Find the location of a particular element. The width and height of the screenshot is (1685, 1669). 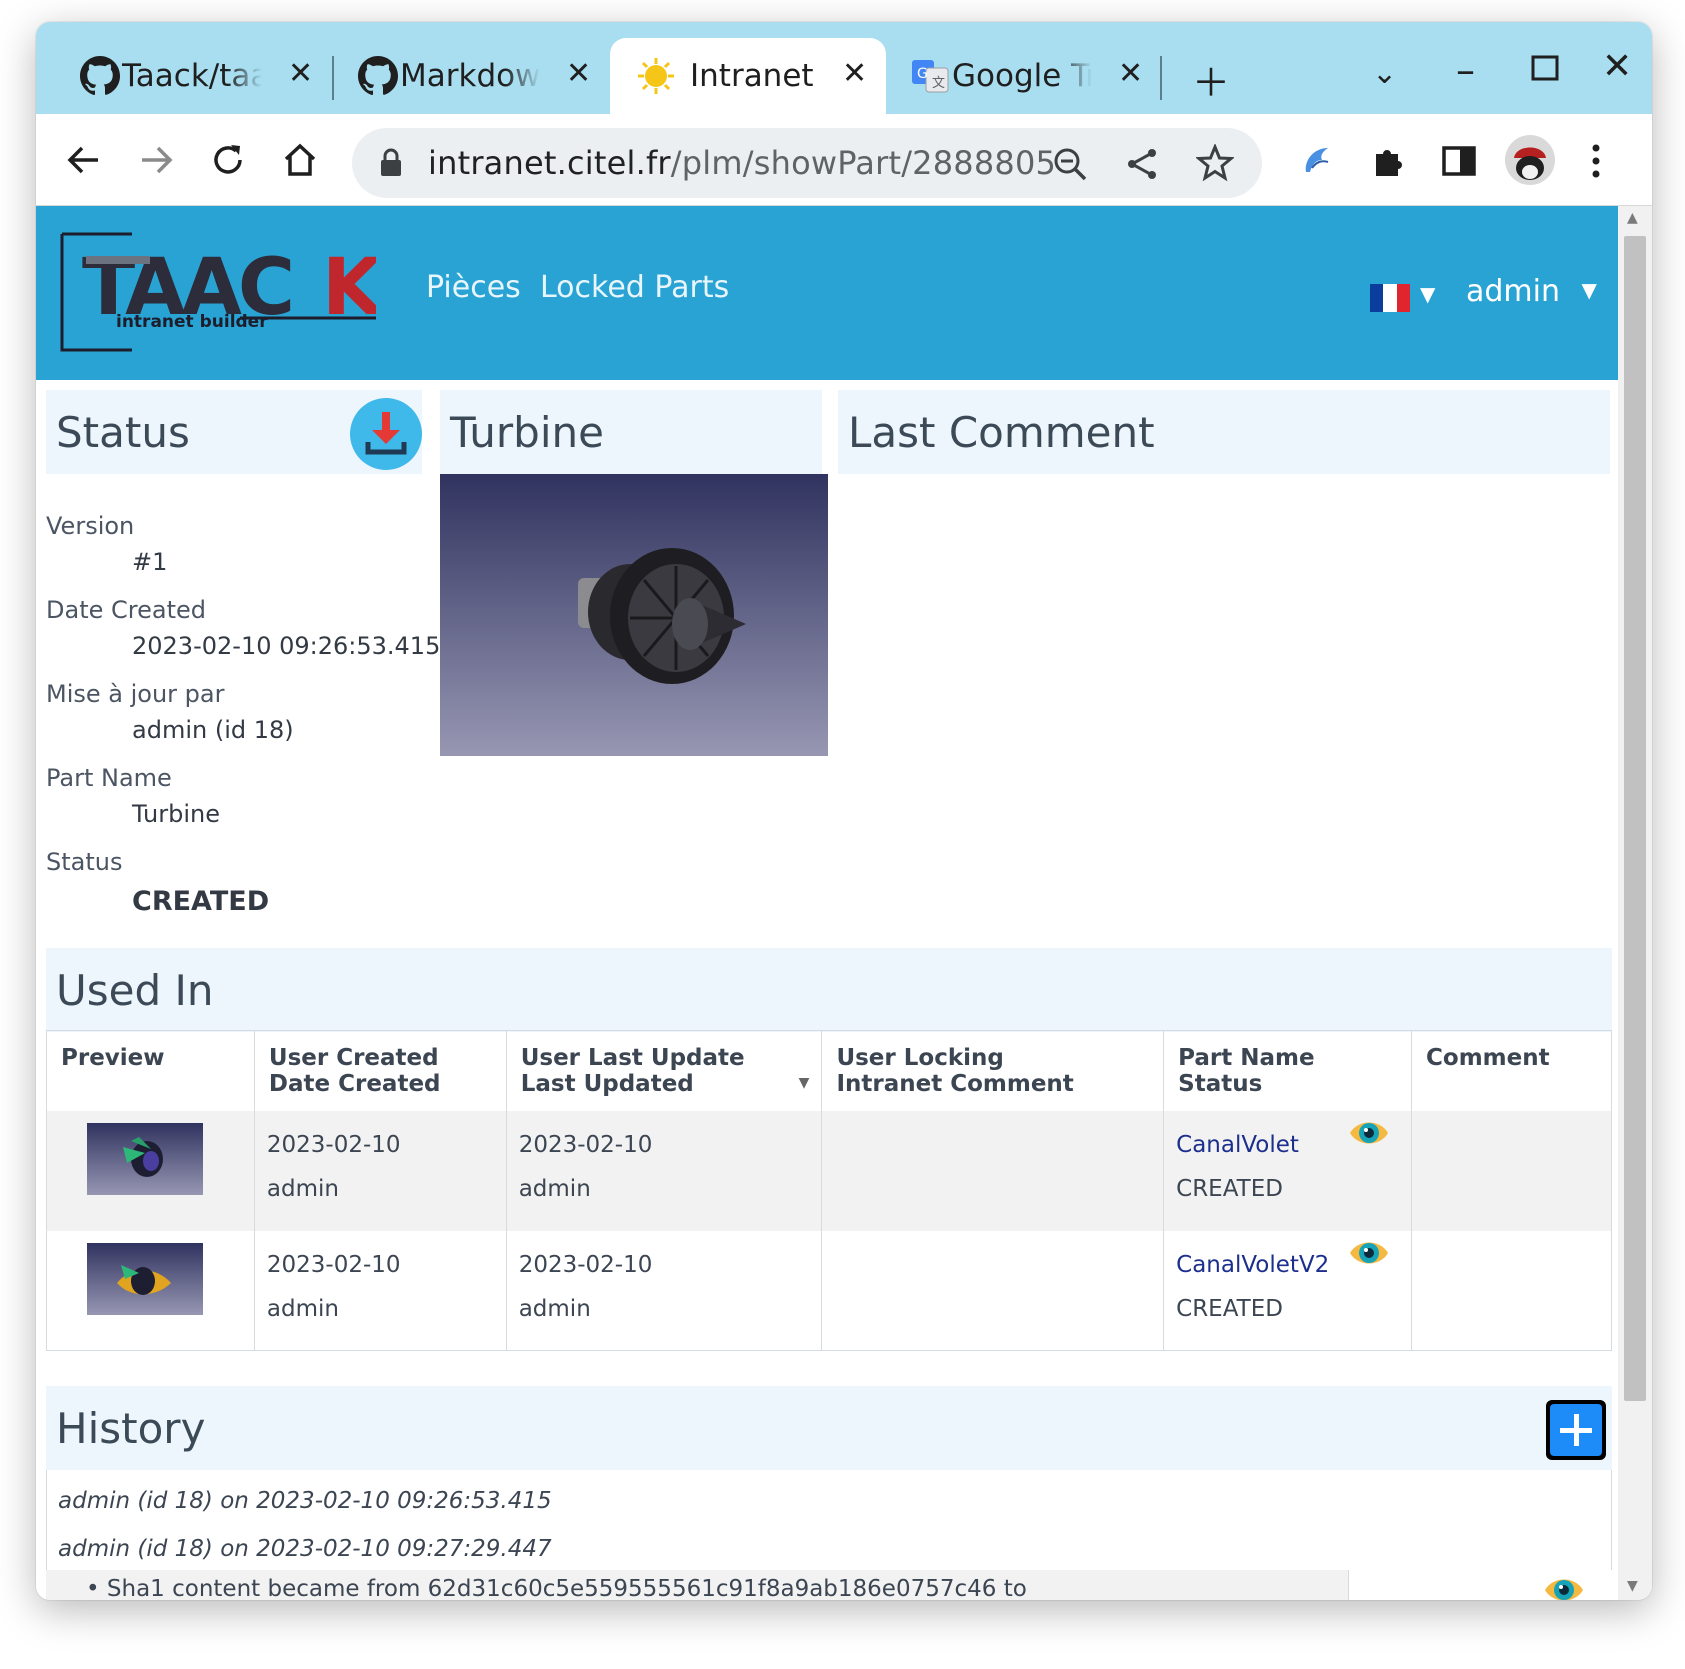

scroll-up-icon: ▲ is located at coordinates (1632, 218).